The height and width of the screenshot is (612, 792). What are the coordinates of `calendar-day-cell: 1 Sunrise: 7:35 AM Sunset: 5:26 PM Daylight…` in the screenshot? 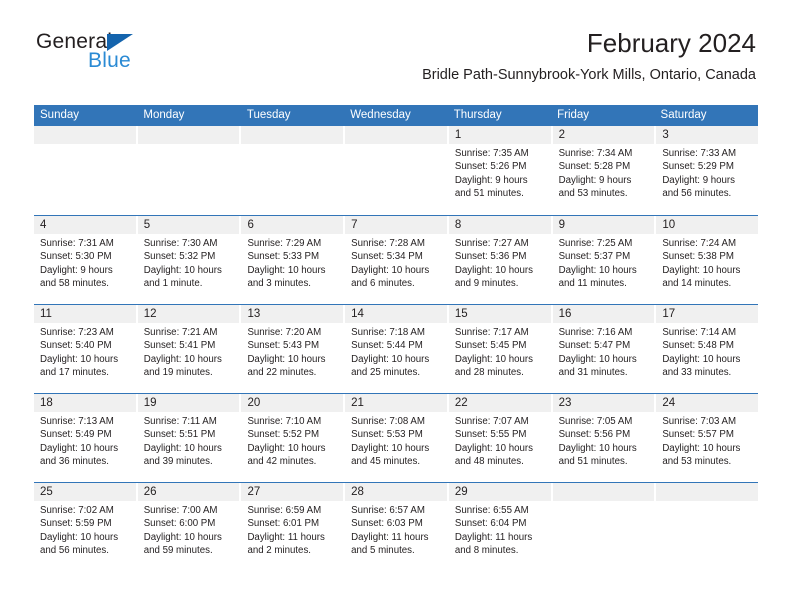 It's located at (499, 170).